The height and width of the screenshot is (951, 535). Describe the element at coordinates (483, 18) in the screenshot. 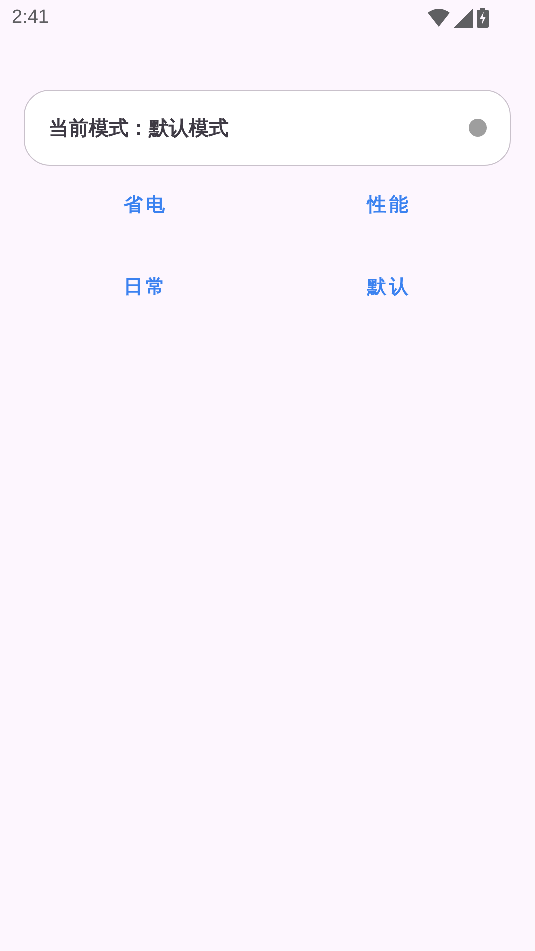

I see `battery-charging-icon` at that location.